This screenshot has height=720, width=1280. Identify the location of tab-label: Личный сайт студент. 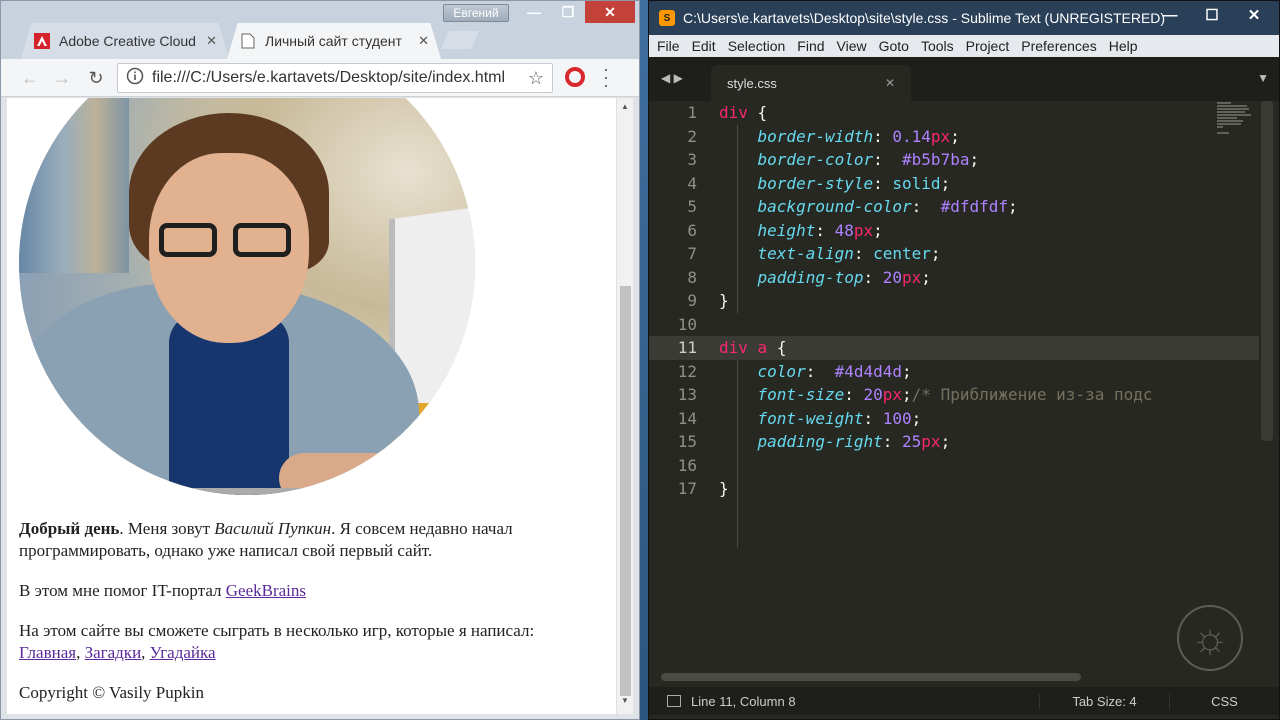
(333, 41).